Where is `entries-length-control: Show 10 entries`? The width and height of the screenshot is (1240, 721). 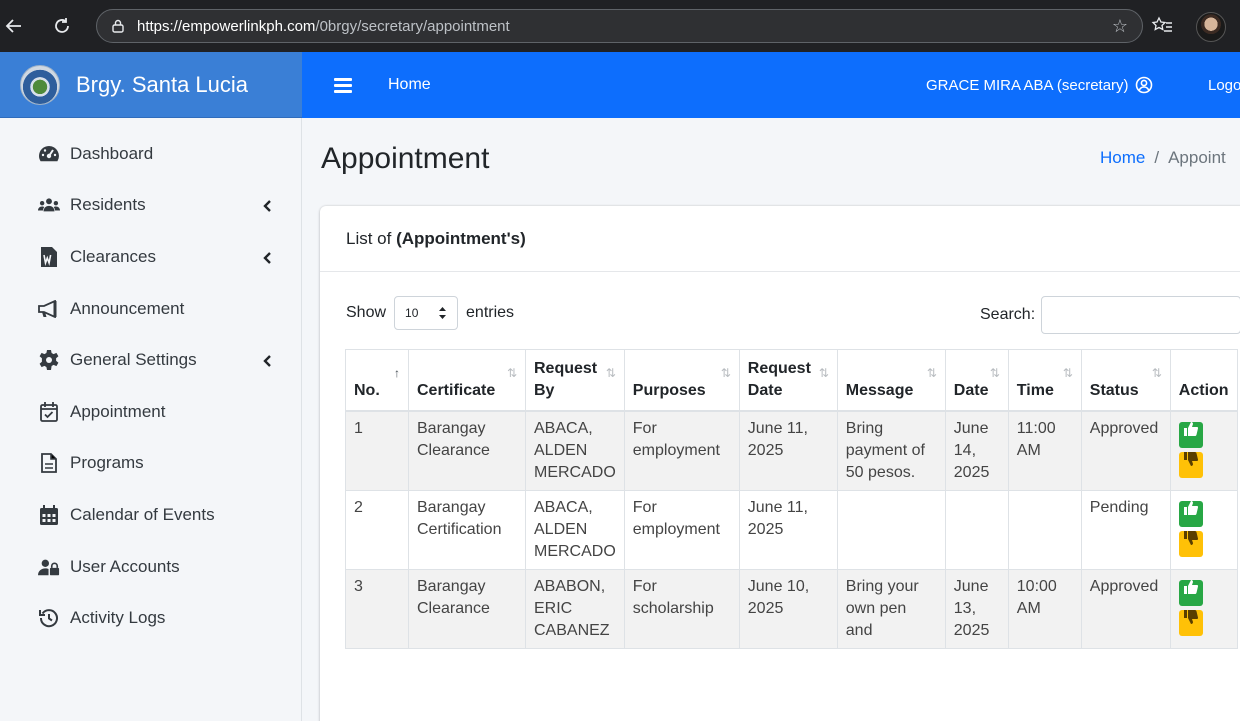 entries-length-control: Show 10 entries is located at coordinates (430, 313).